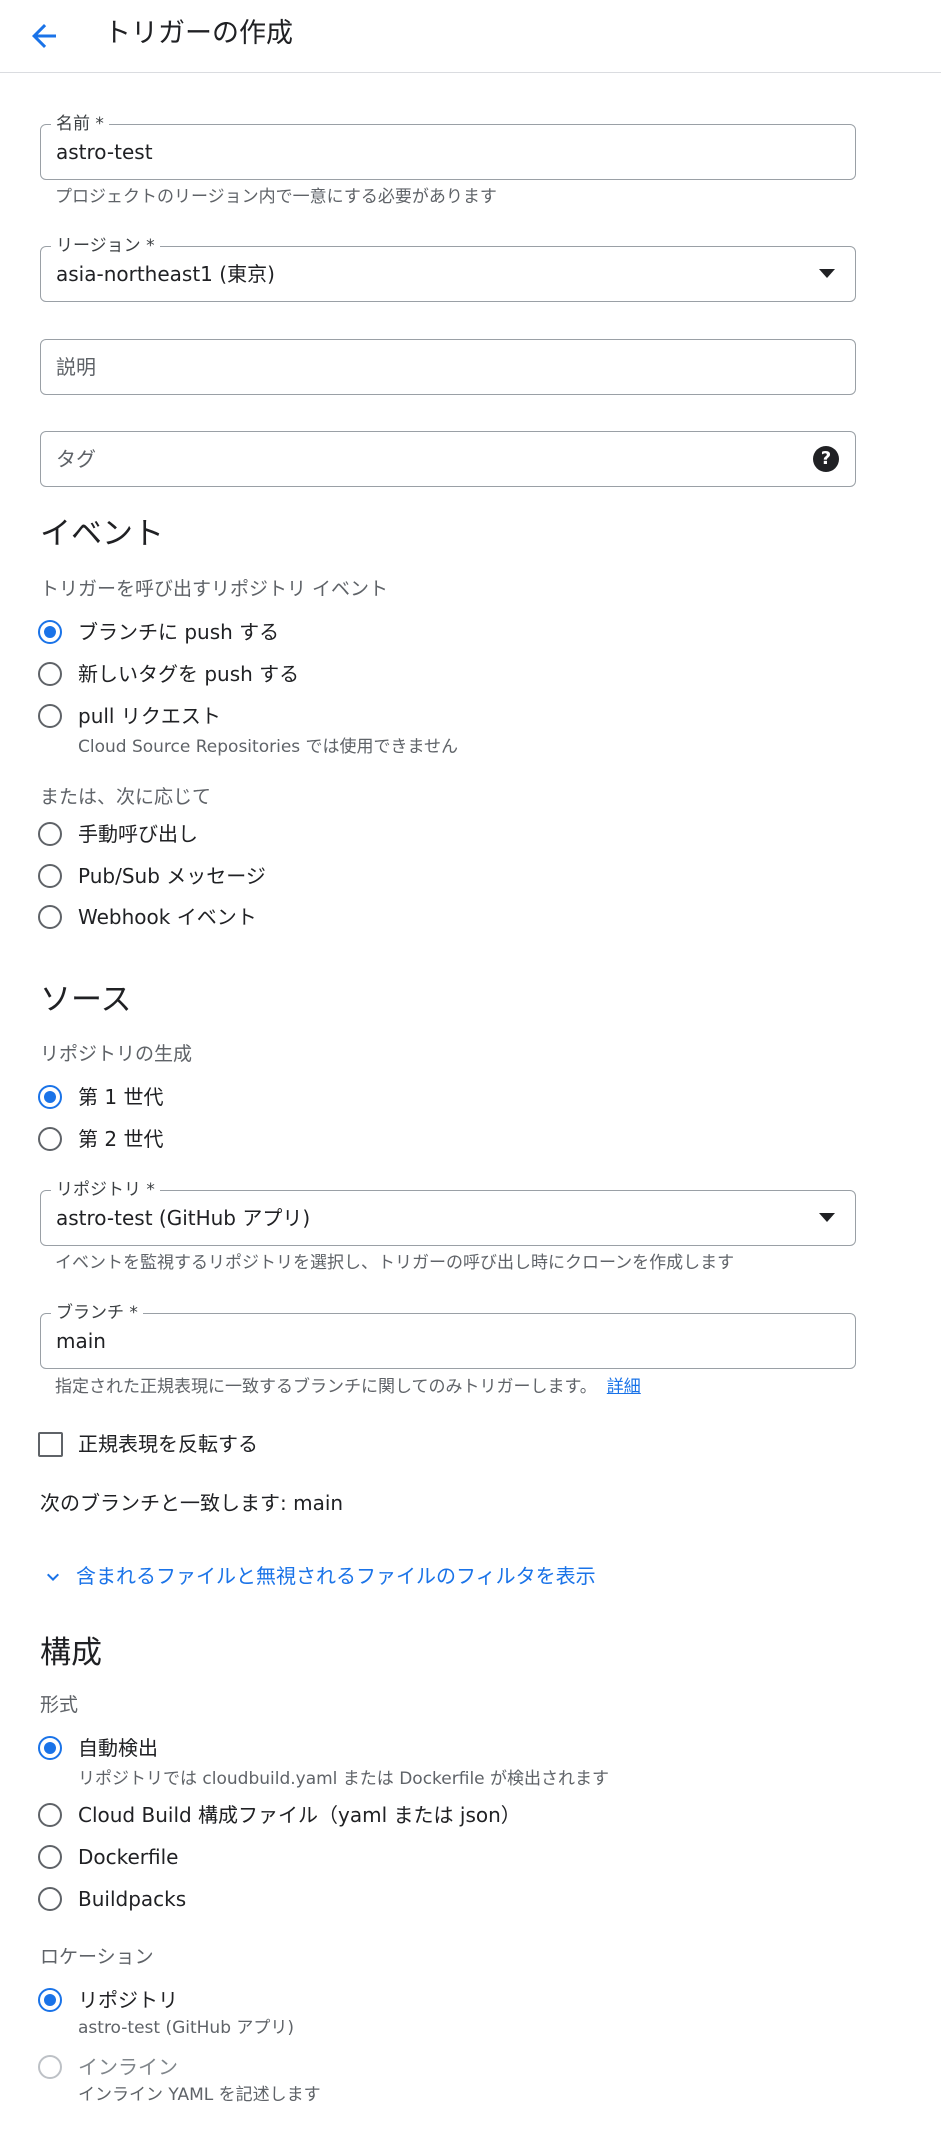 The image size is (941, 2138). Describe the element at coordinates (97, 1957) in the screenshot. I see `location-label: ロケーション` at that location.